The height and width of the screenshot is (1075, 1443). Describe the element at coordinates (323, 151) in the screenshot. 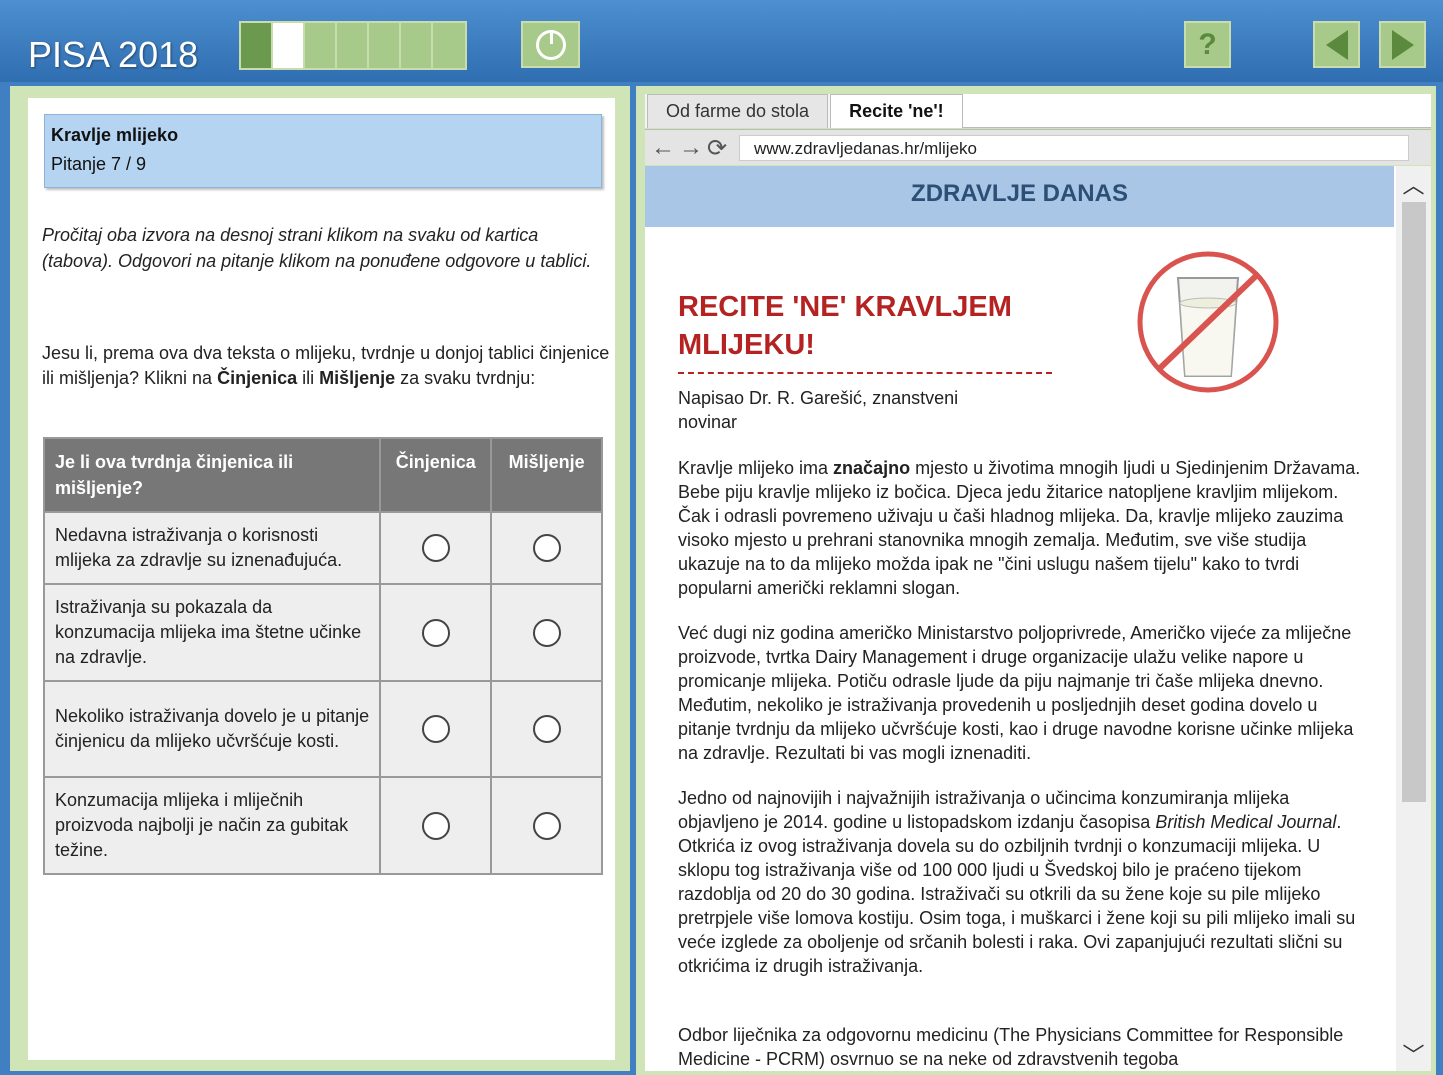

I see `question-header-box: Kravlje mlijeko Pitanje 7 / 9` at that location.